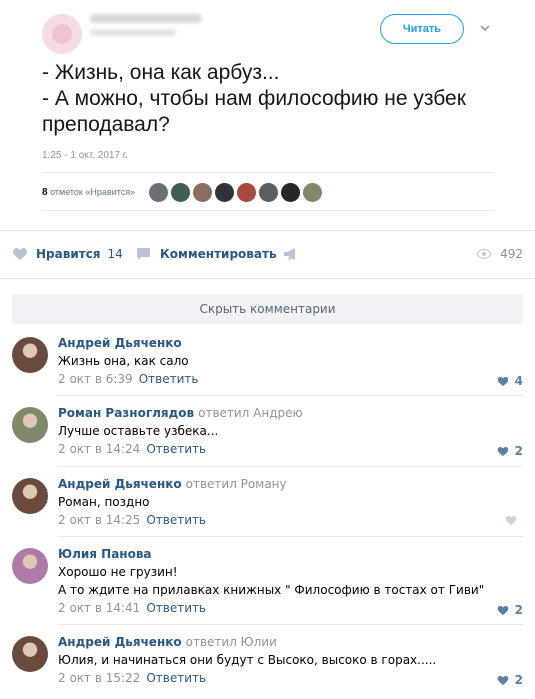 The image size is (535, 699). I want to click on comment-author: Андрей Дьяченко ответил Роману, so click(172, 484).